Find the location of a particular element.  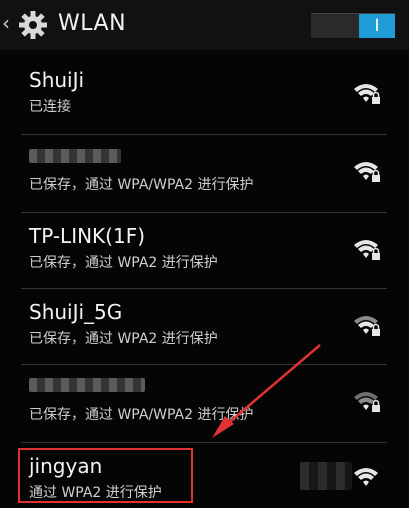

settings-gear-icon is located at coordinates (33, 25).